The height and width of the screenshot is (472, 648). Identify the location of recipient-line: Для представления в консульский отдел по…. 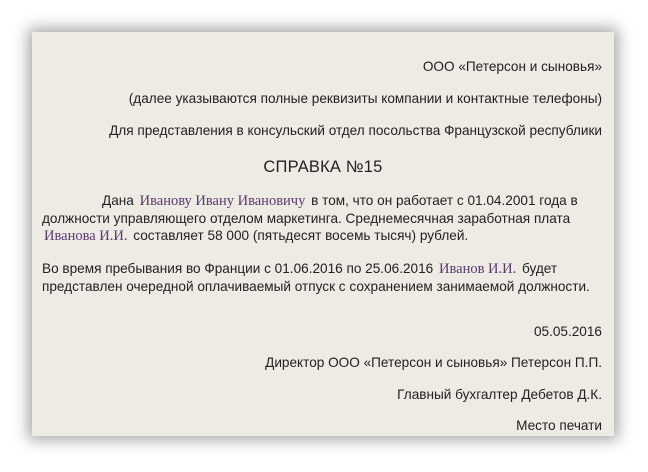
(355, 130).